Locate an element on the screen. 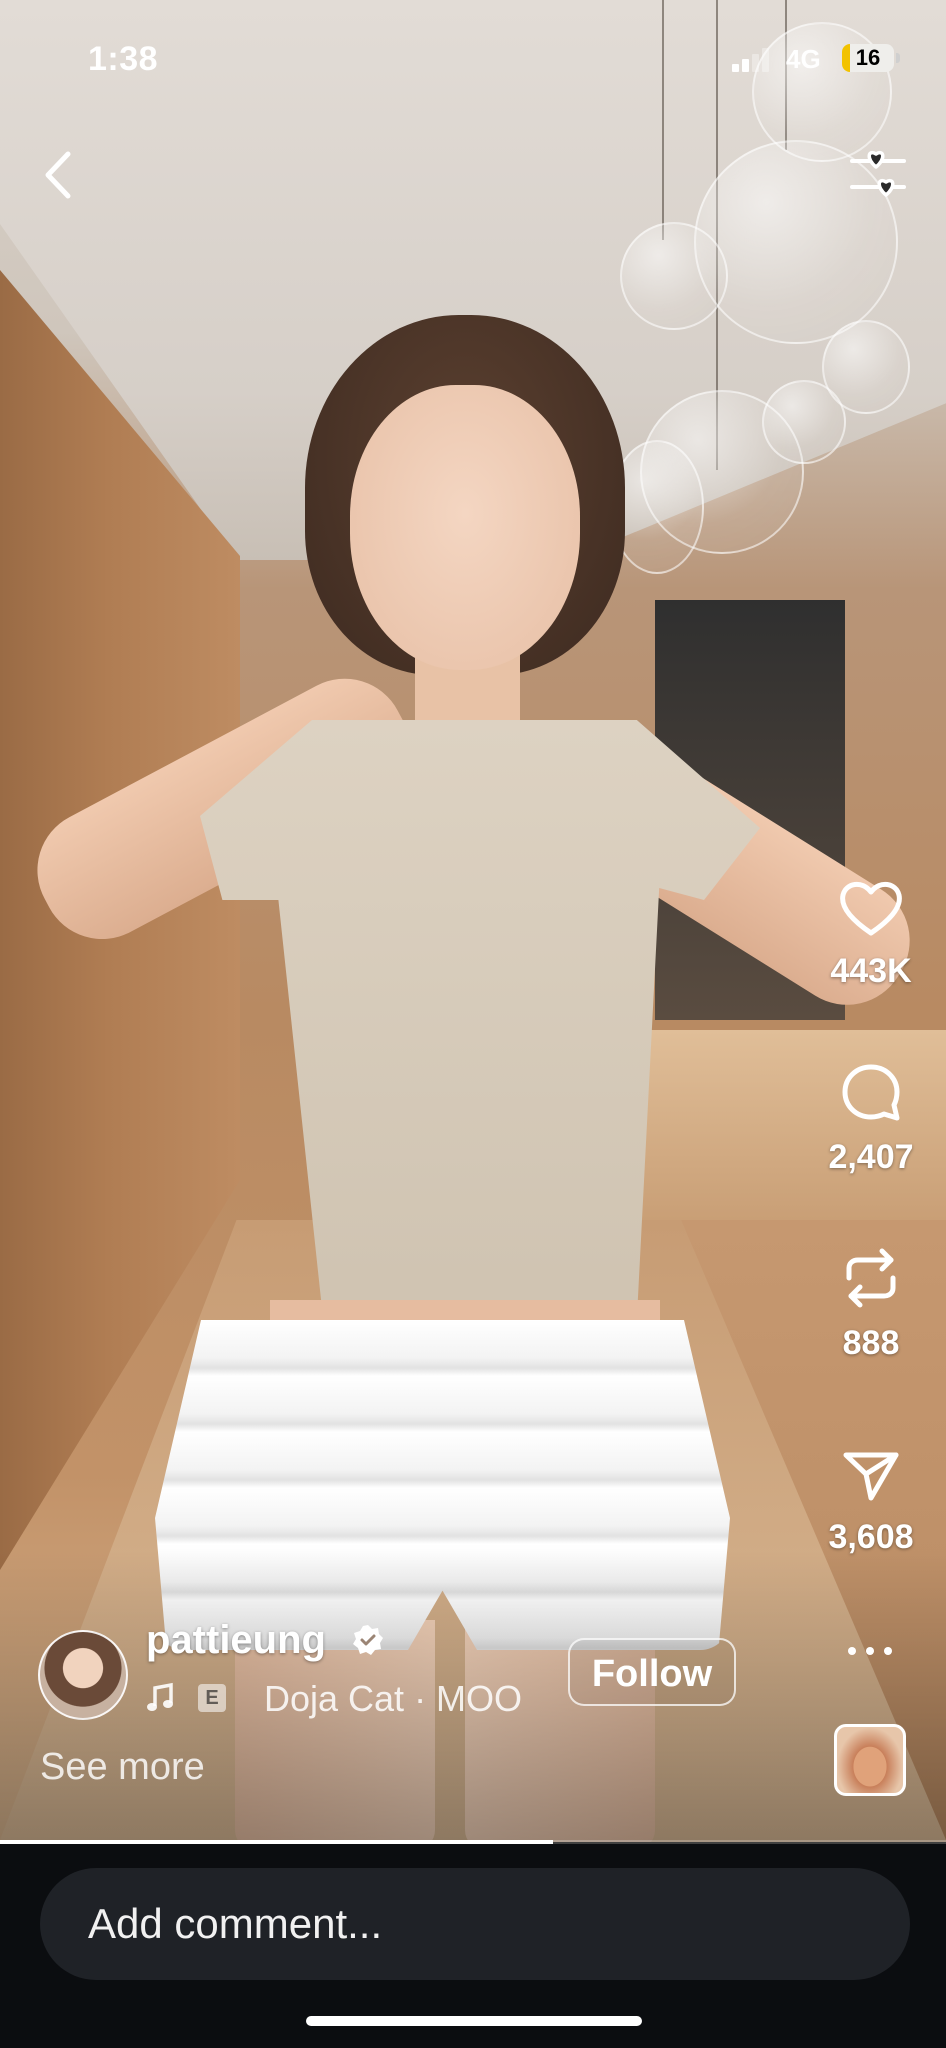  share-count: 3,608 is located at coordinates (871, 1537).